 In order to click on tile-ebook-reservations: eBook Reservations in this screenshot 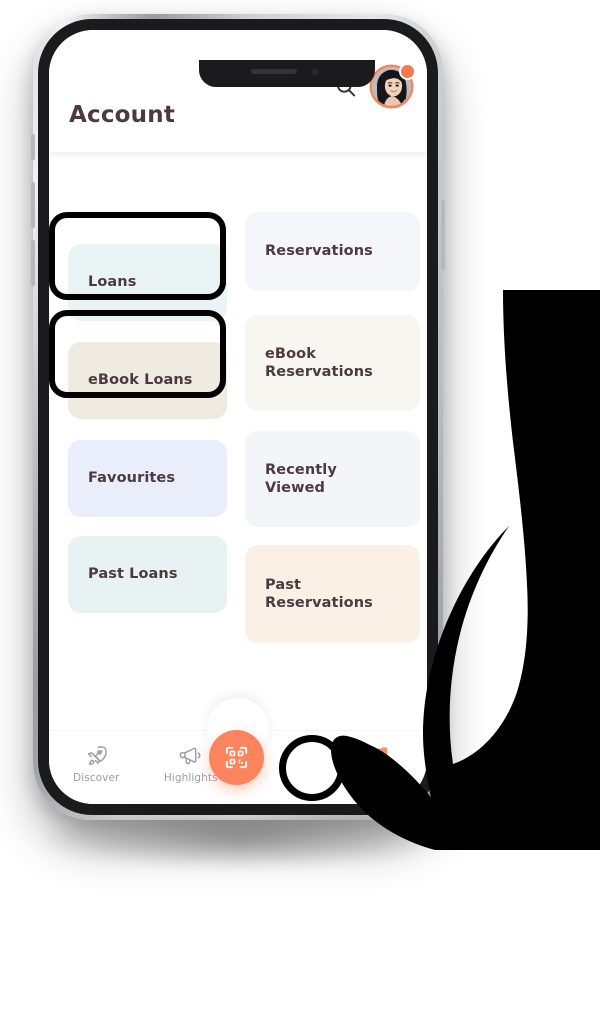, I will do `click(332, 363)`.